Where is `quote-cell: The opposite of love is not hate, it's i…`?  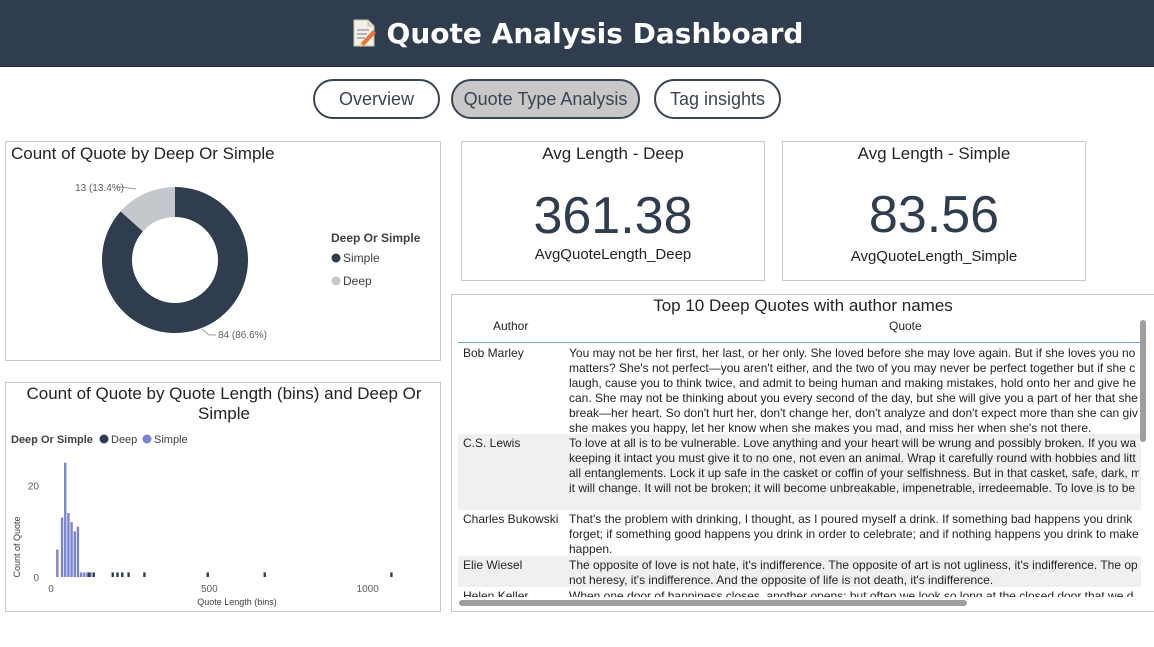 quote-cell: The opposite of love is not hate, it's i… is located at coordinates (853, 572).